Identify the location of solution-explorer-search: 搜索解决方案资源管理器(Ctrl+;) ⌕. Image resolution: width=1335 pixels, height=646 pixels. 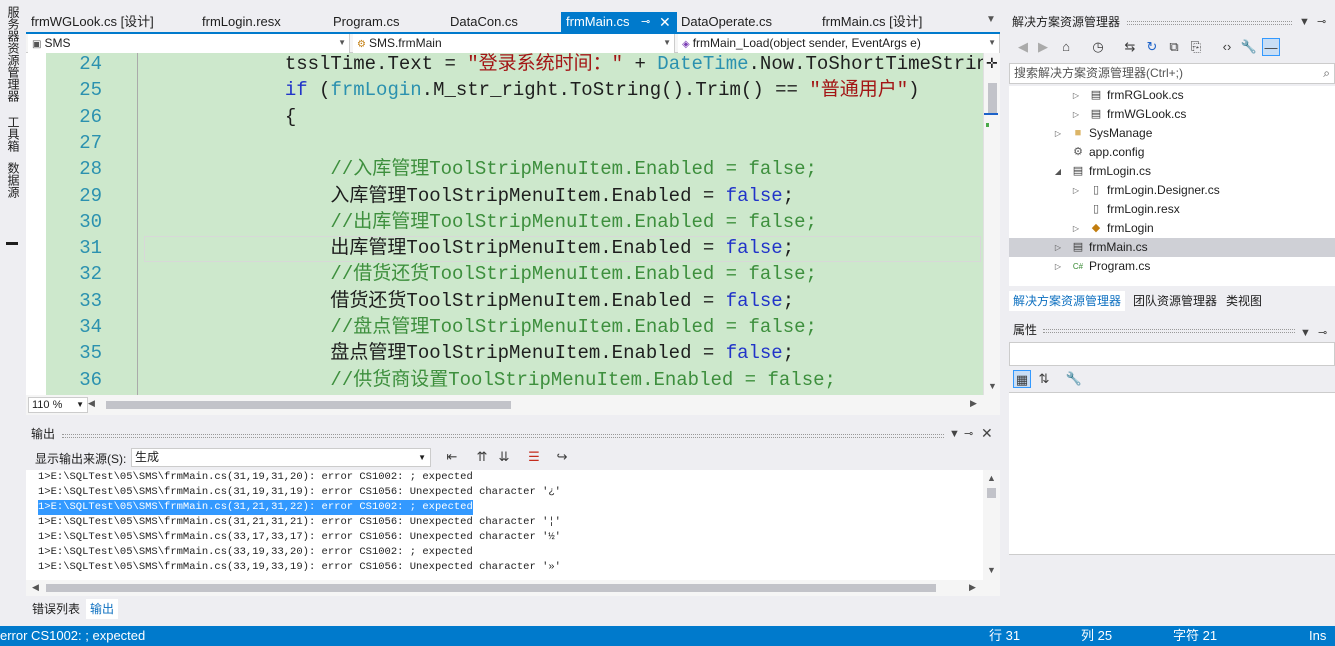
(1172, 73).